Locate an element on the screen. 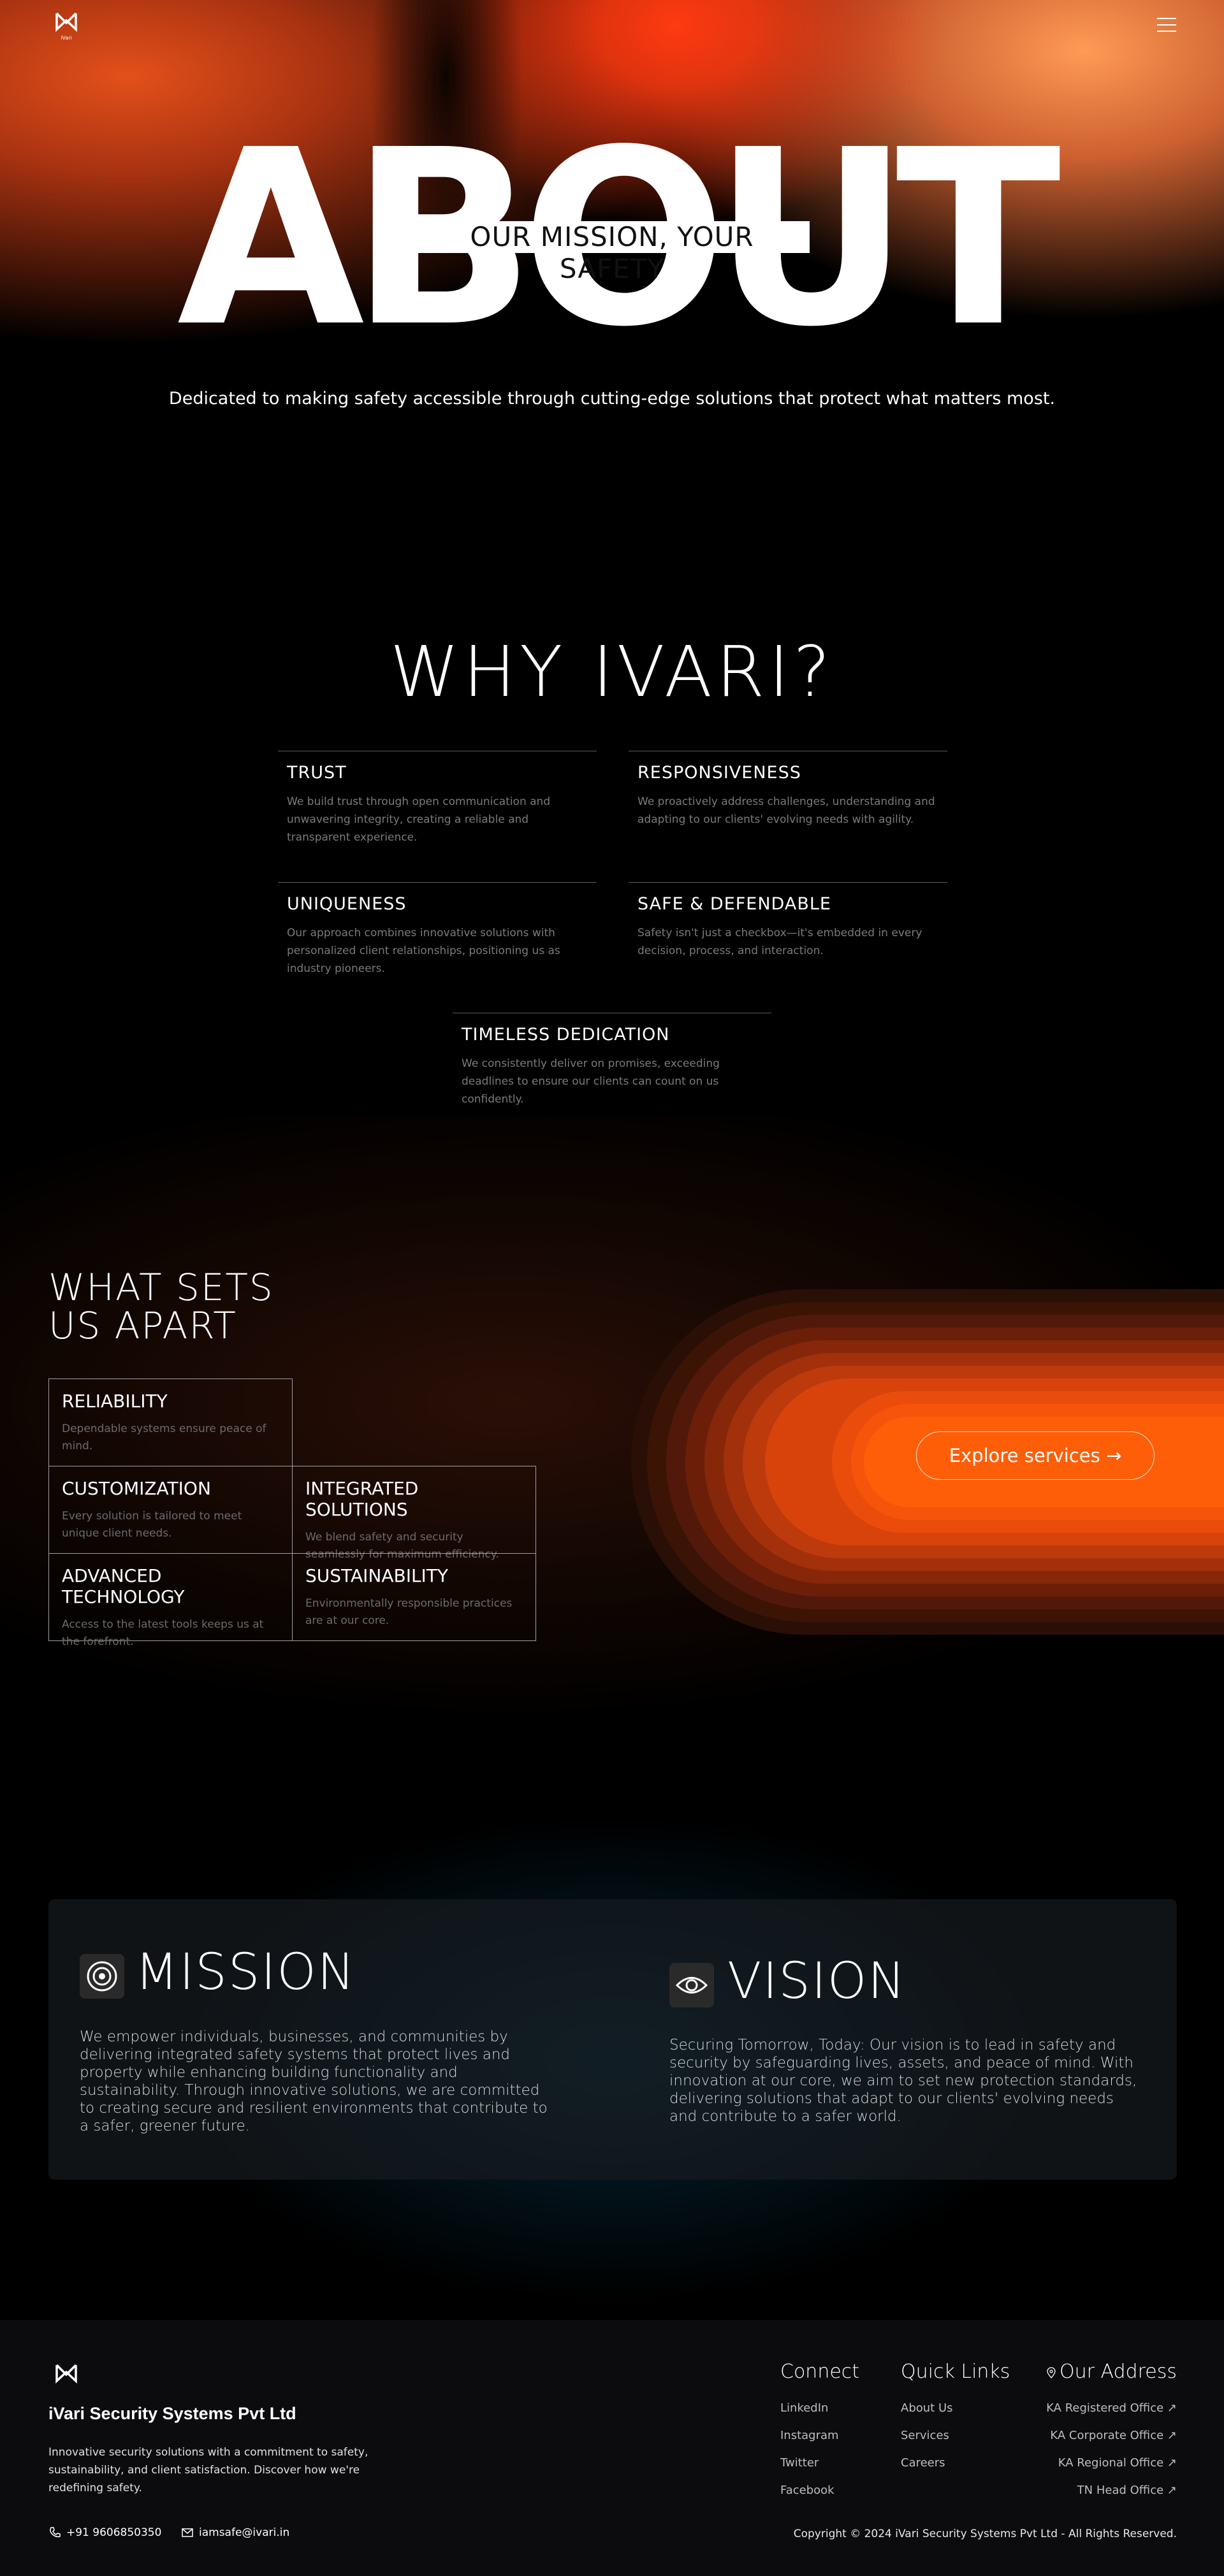  footer-link-about-us: About Us is located at coordinates (927, 2408).